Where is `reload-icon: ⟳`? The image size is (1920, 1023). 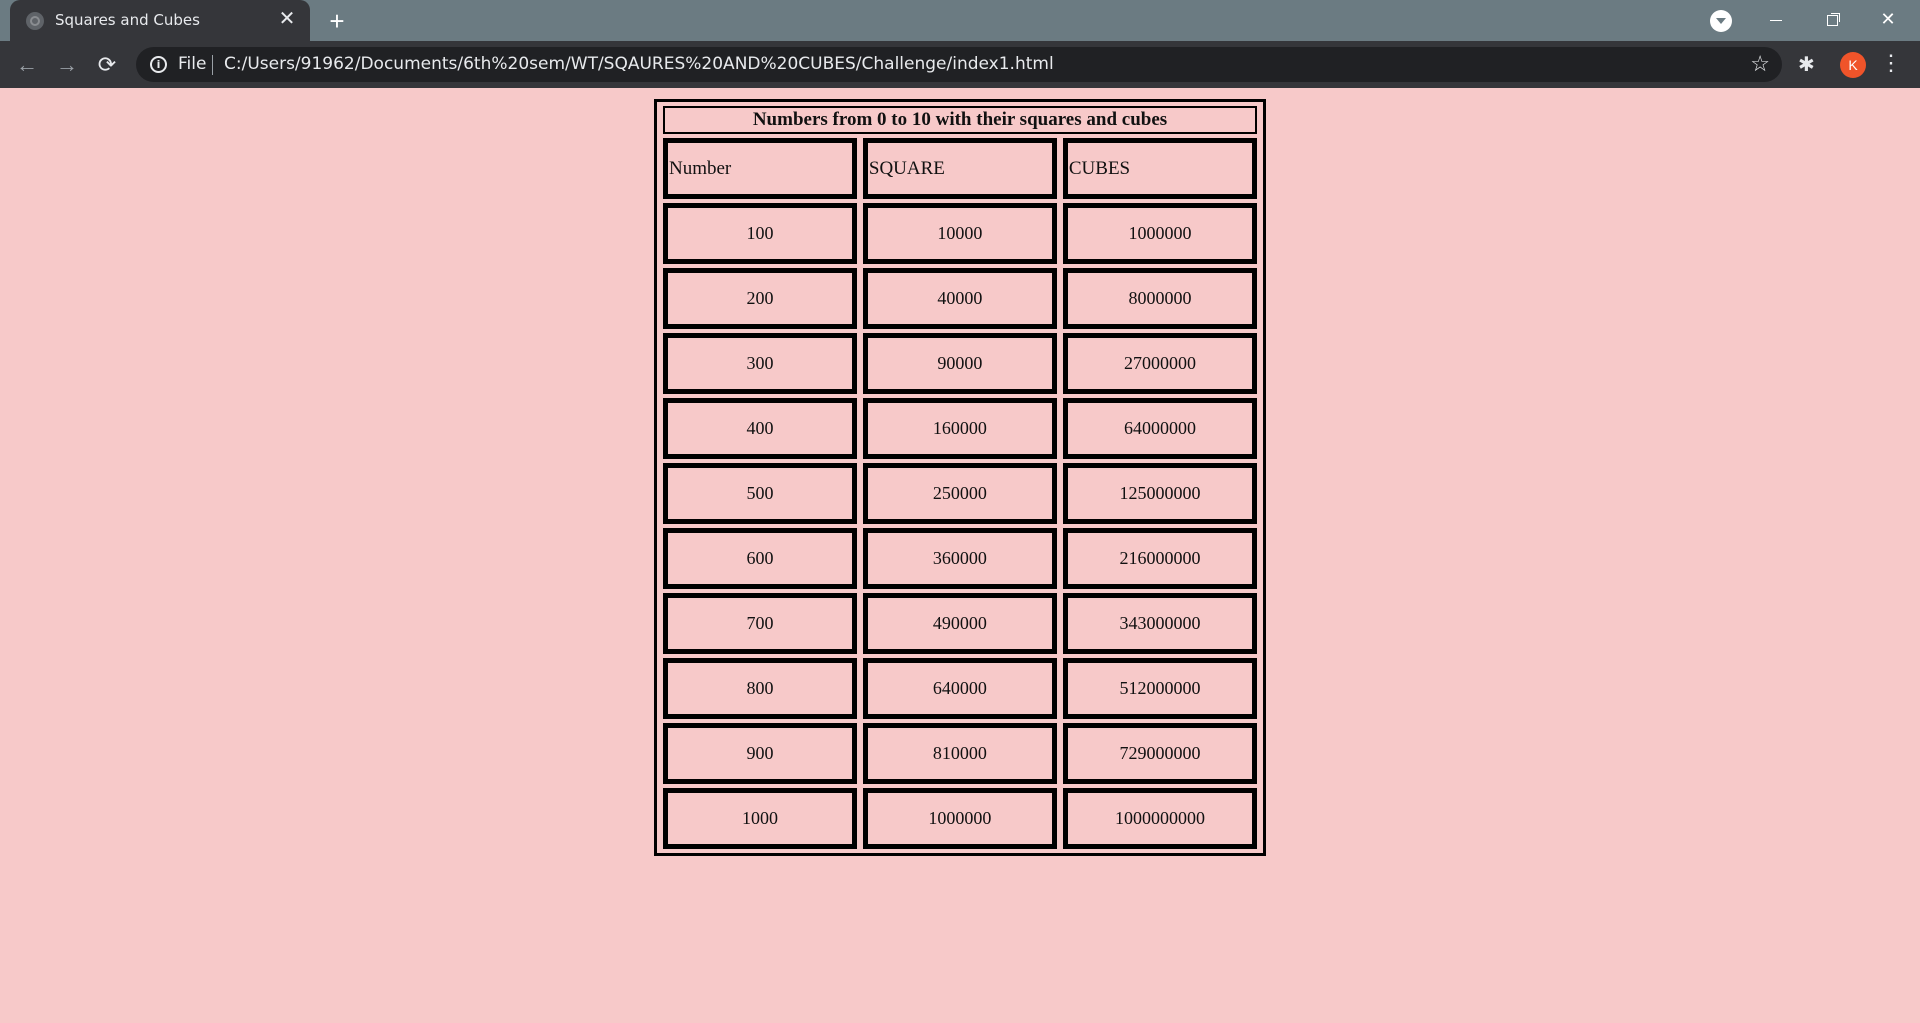 reload-icon: ⟳ is located at coordinates (107, 65).